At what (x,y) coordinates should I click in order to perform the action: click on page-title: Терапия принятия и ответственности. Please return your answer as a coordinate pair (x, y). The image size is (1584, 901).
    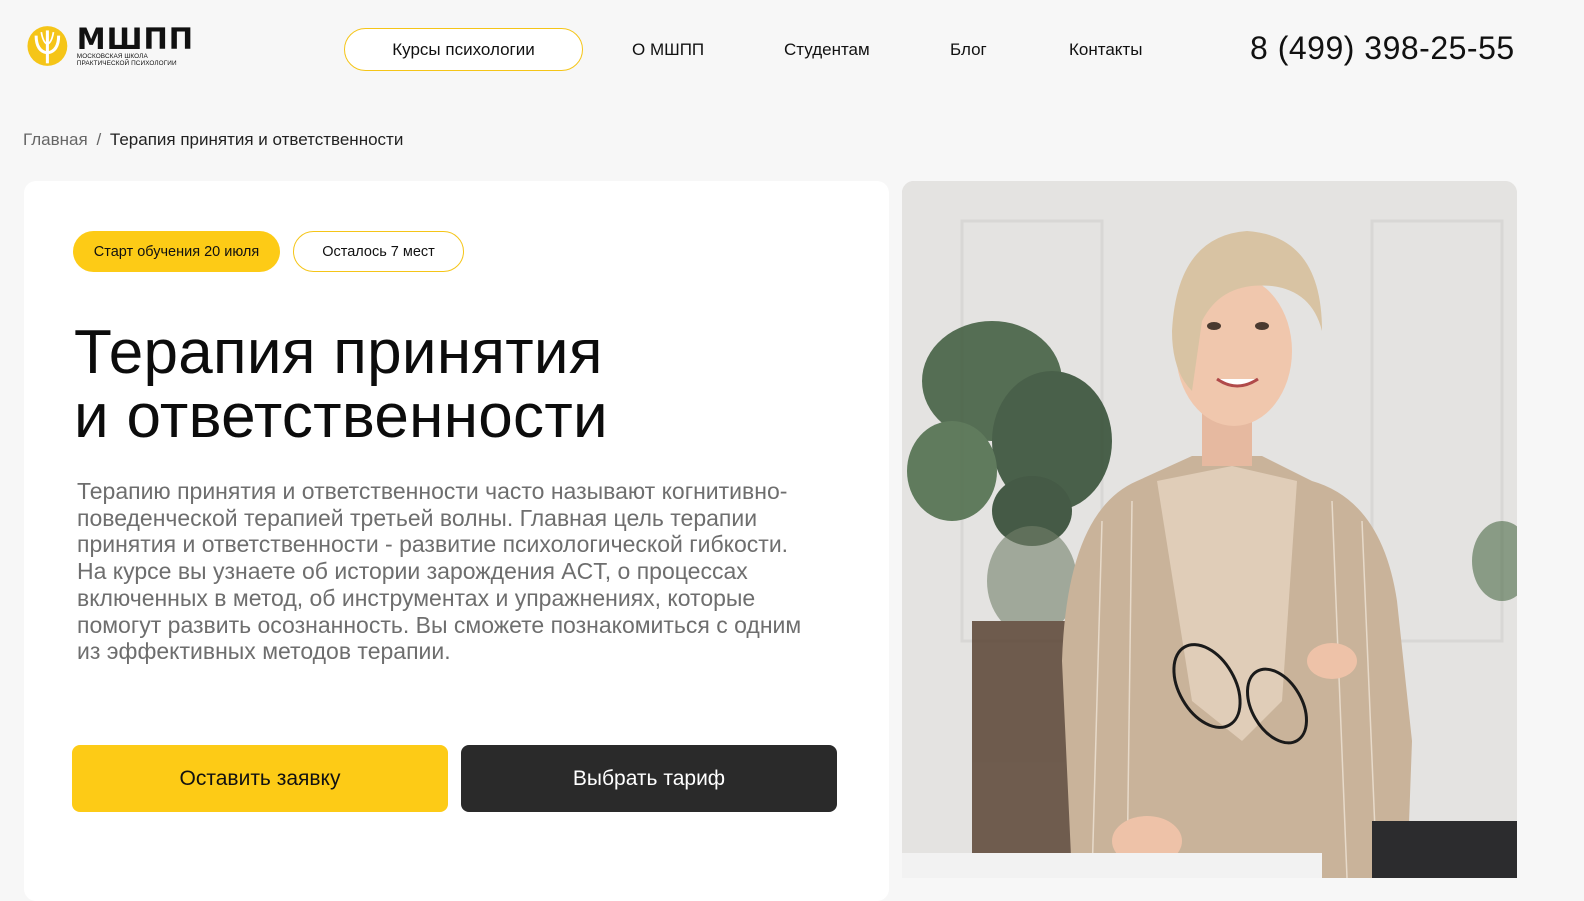
    Looking at the image, I should click on (454, 385).